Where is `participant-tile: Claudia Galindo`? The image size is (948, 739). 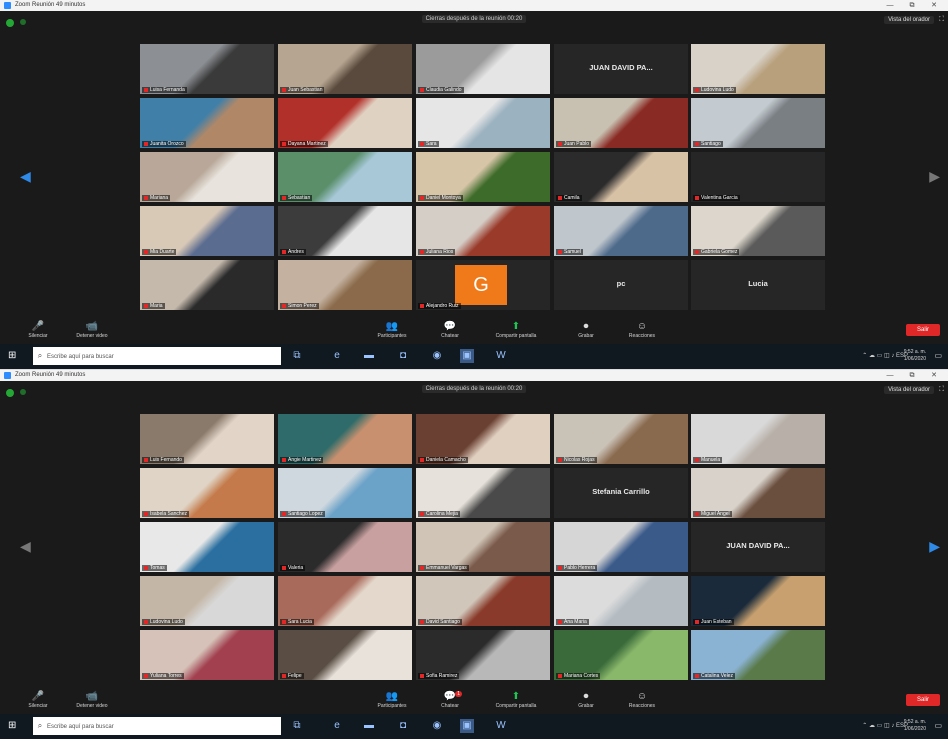
participant-tile: Claudia Galindo is located at coordinates (483, 69).